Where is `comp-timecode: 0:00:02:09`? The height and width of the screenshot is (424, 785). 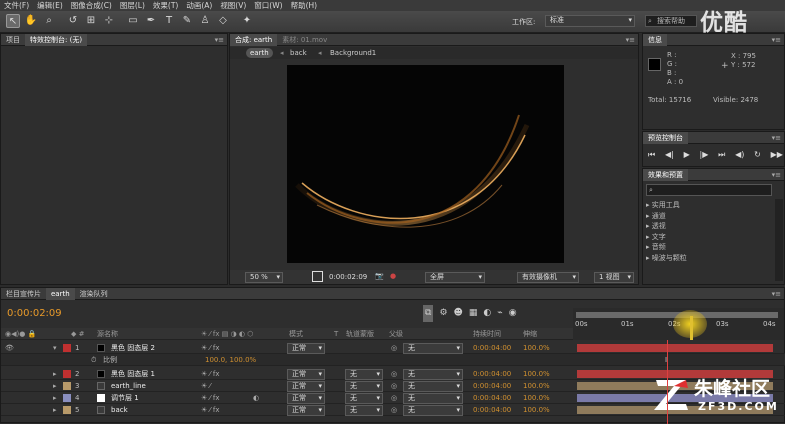
comp-timecode: 0:00:02:09 is located at coordinates (348, 277).